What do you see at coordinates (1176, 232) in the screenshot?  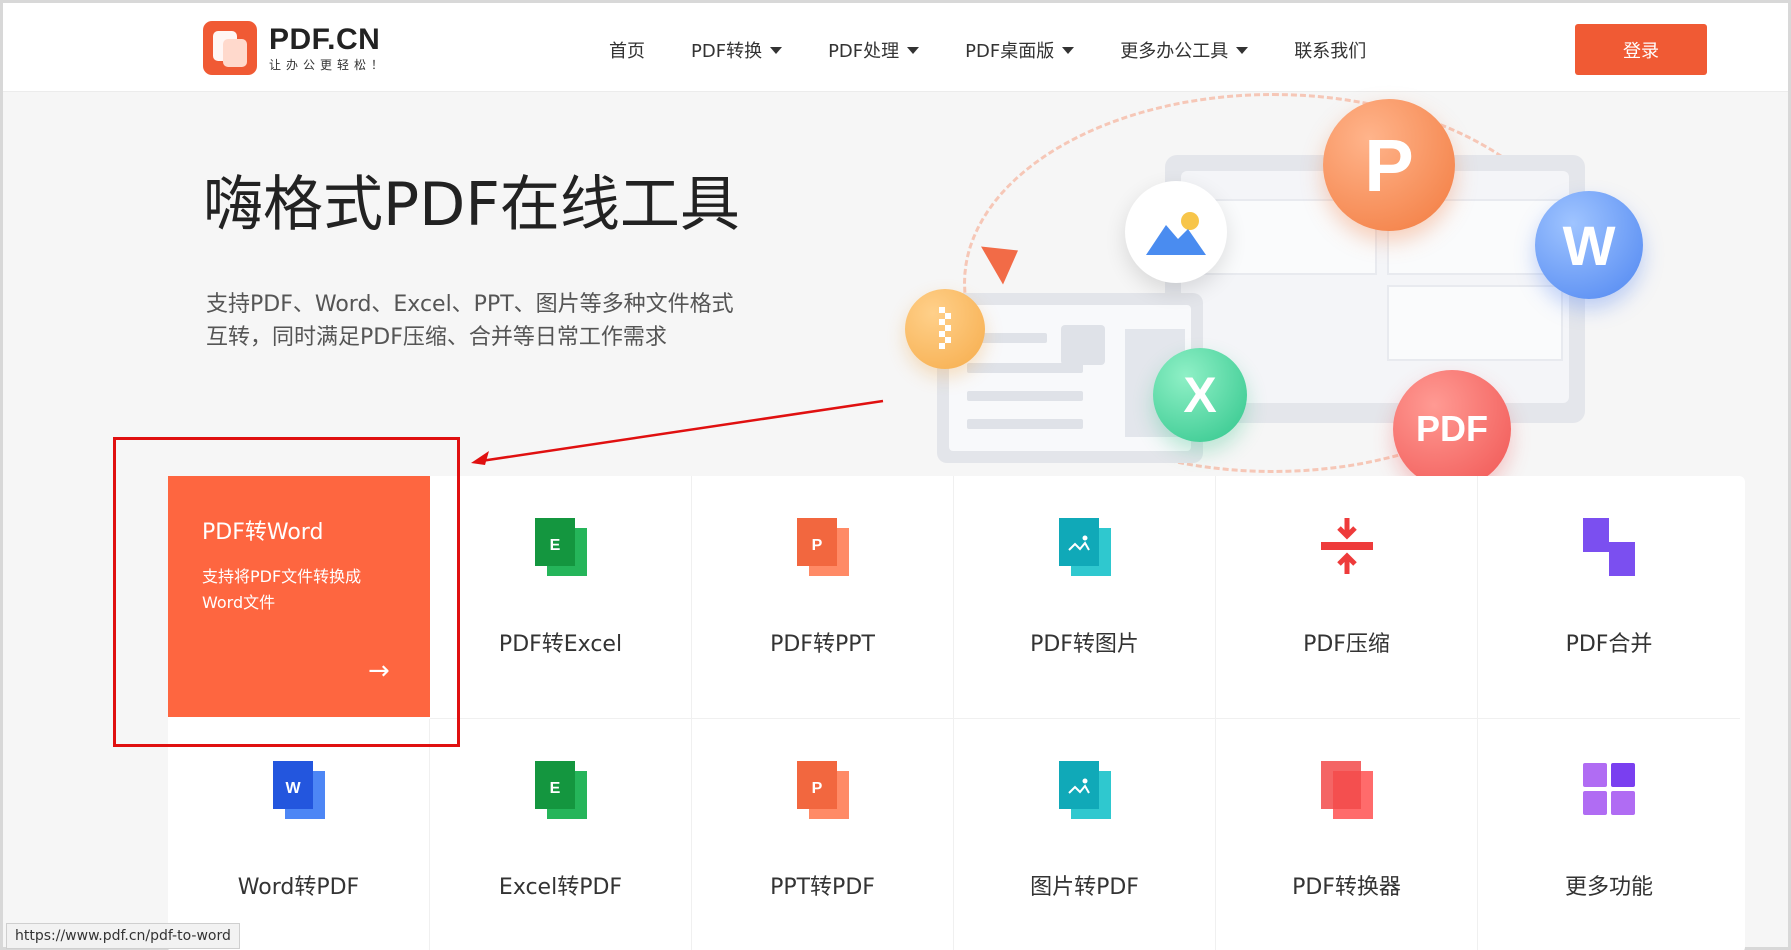 I see `image-bubble-icon` at bounding box center [1176, 232].